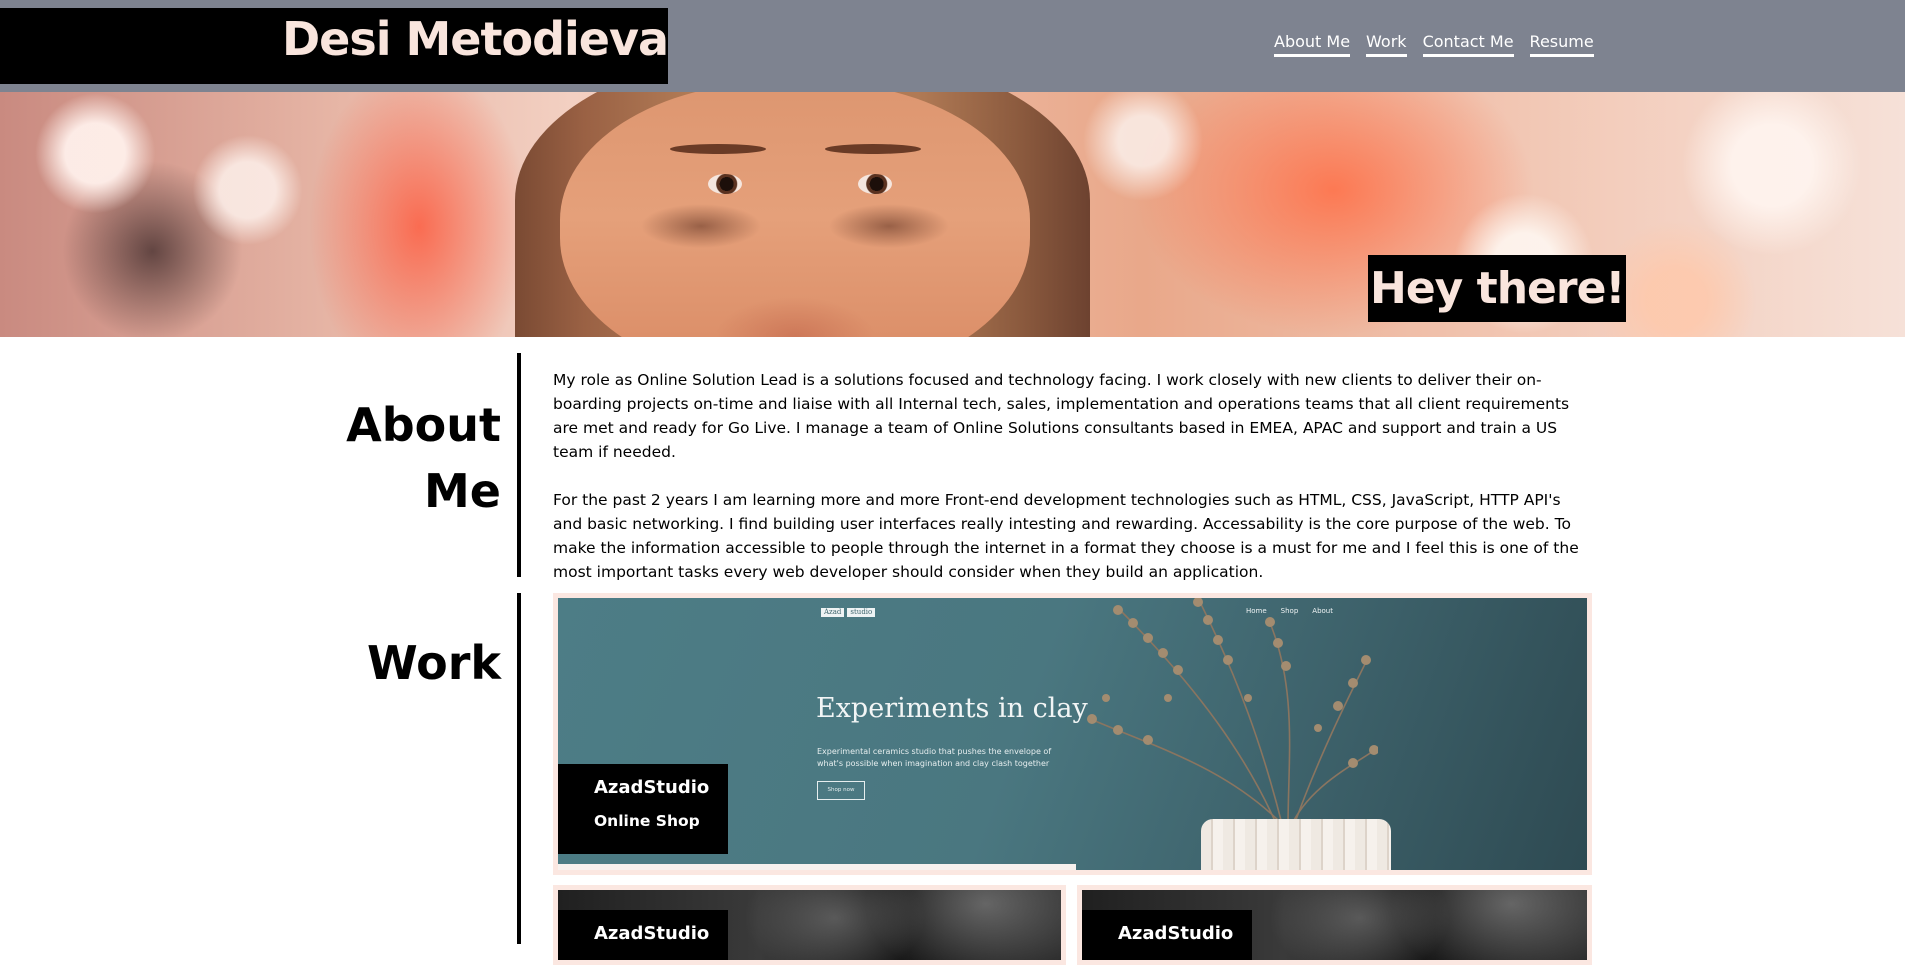 The height and width of the screenshot is (965, 1905). Describe the element at coordinates (643, 809) in the screenshot. I see `work-card-label: AzadStudio Online Shop` at that location.